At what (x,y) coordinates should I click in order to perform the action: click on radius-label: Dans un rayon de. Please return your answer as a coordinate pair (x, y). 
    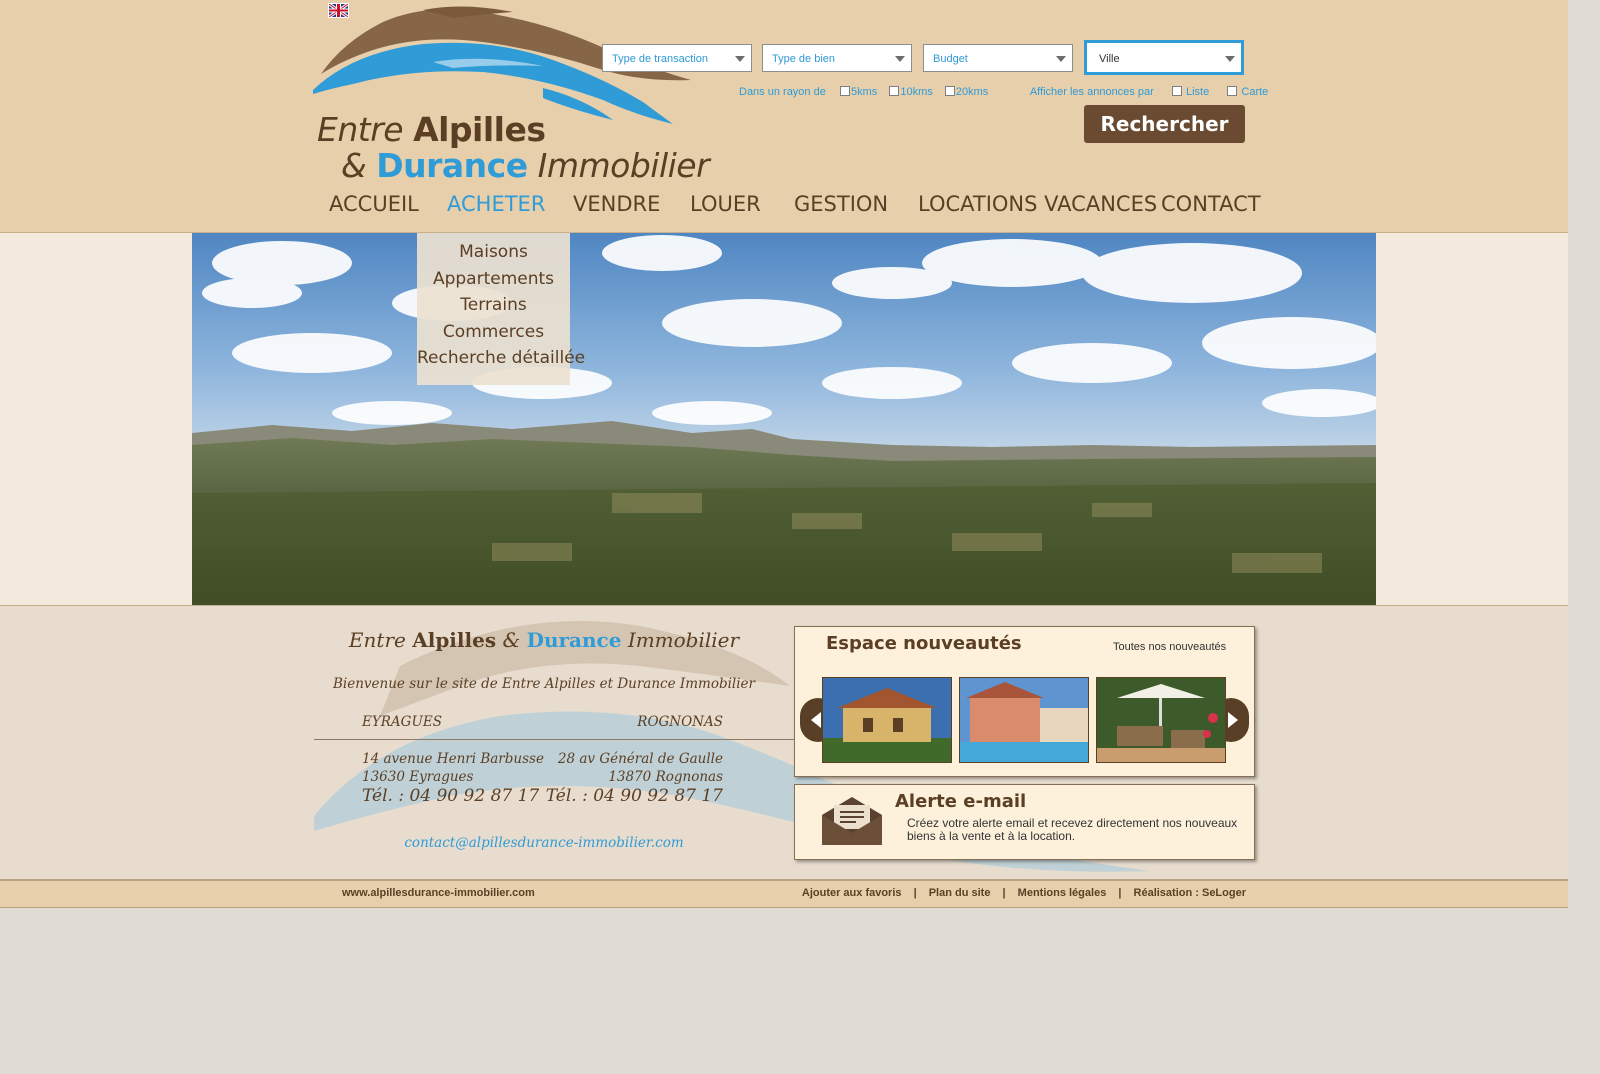
    Looking at the image, I should click on (782, 92).